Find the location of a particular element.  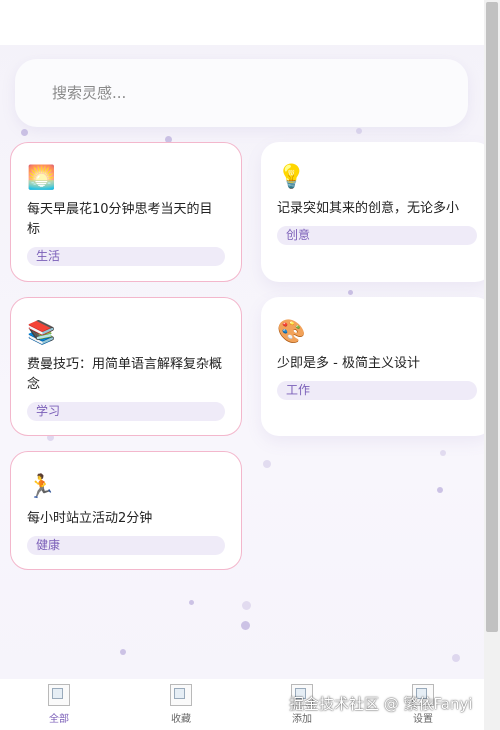

category-tag: 健康 is located at coordinates (126, 545).